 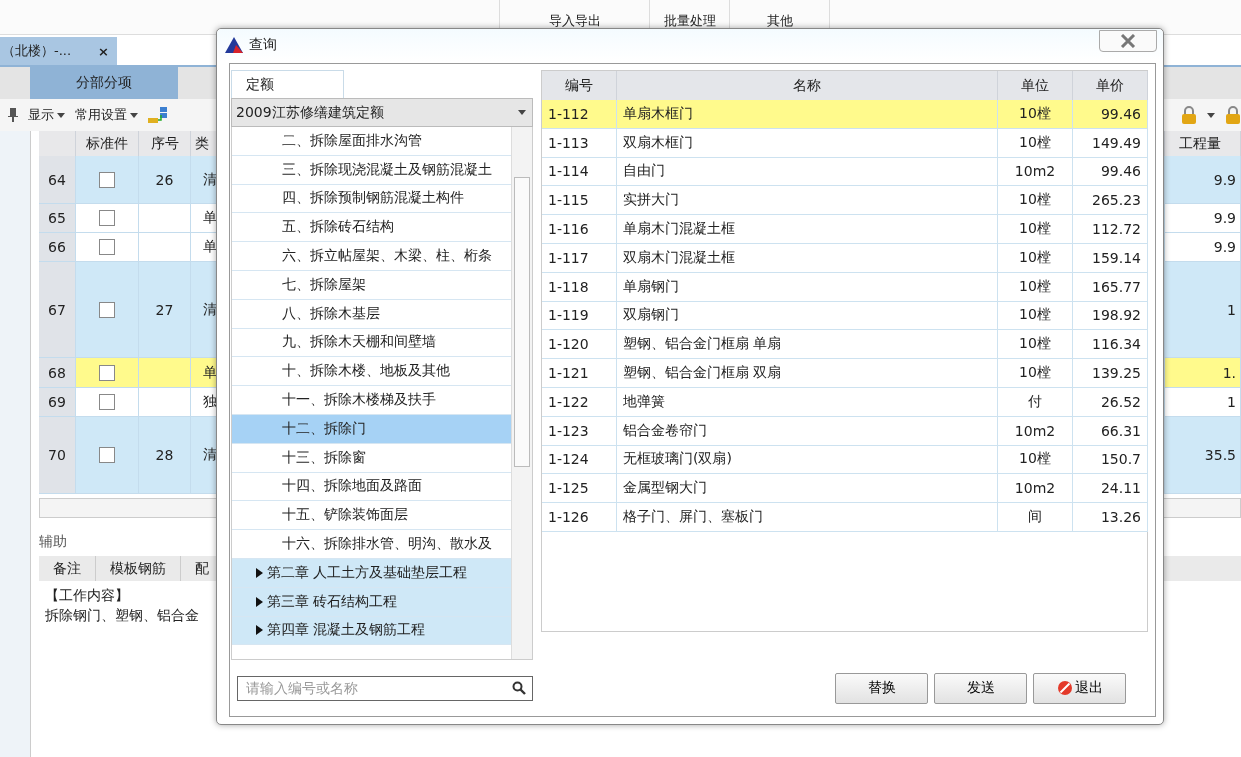 I want to click on table-cell: 1-115, so click(x=579, y=201).